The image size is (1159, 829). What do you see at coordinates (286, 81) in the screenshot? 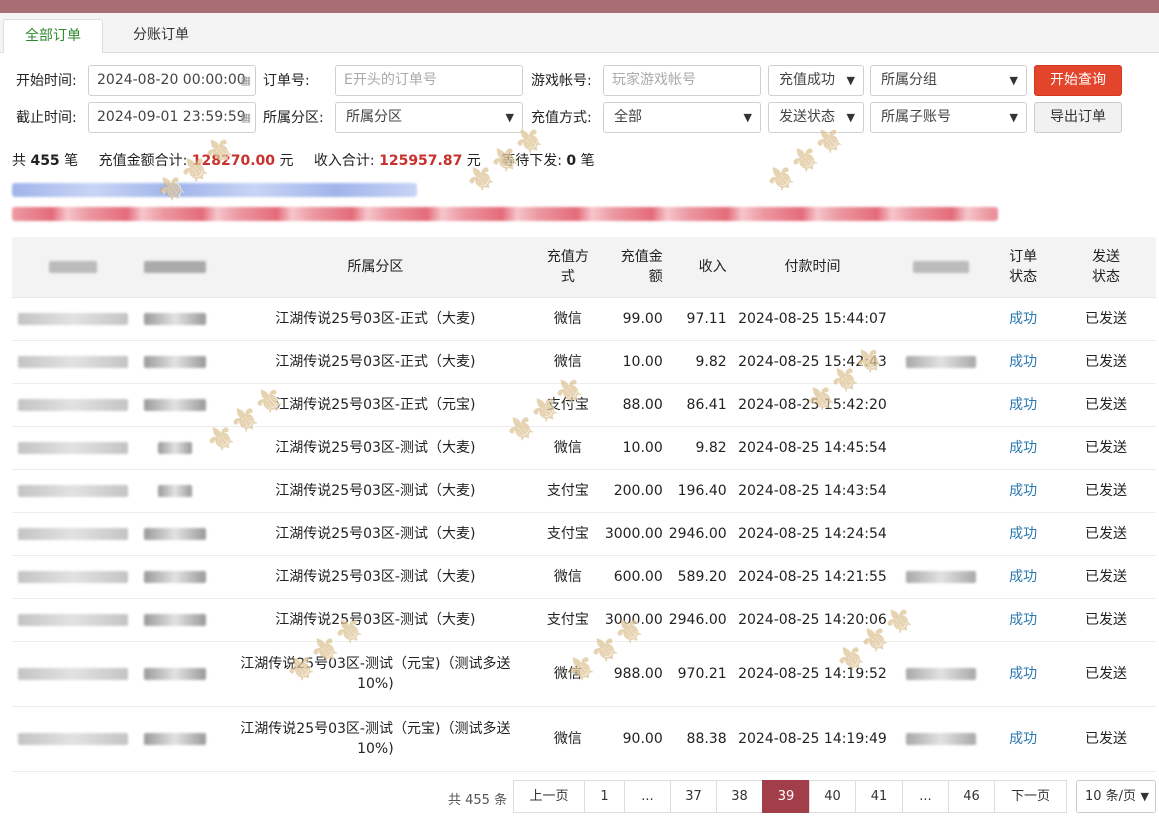
I see `order-no-label: 订单号:` at bounding box center [286, 81].